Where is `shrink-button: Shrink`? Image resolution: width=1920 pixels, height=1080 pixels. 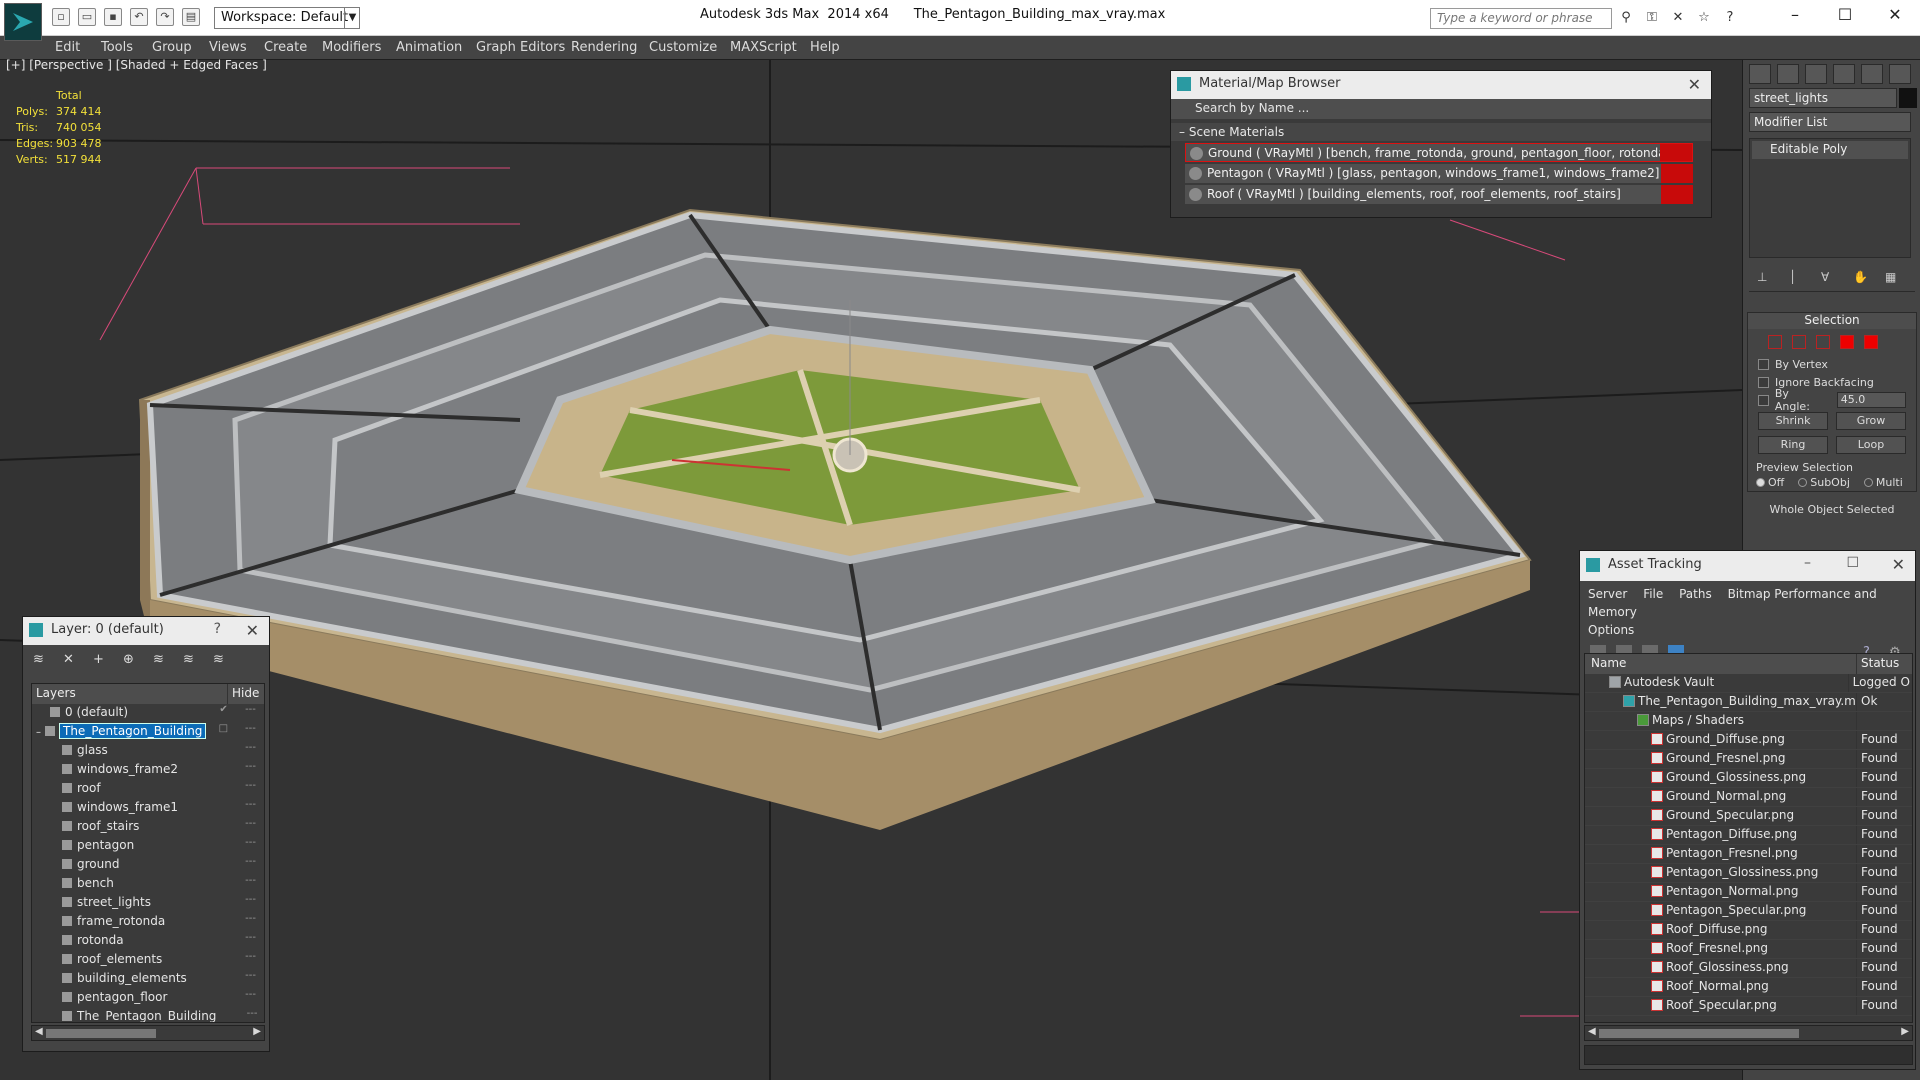
shrink-button: Shrink is located at coordinates (1793, 421).